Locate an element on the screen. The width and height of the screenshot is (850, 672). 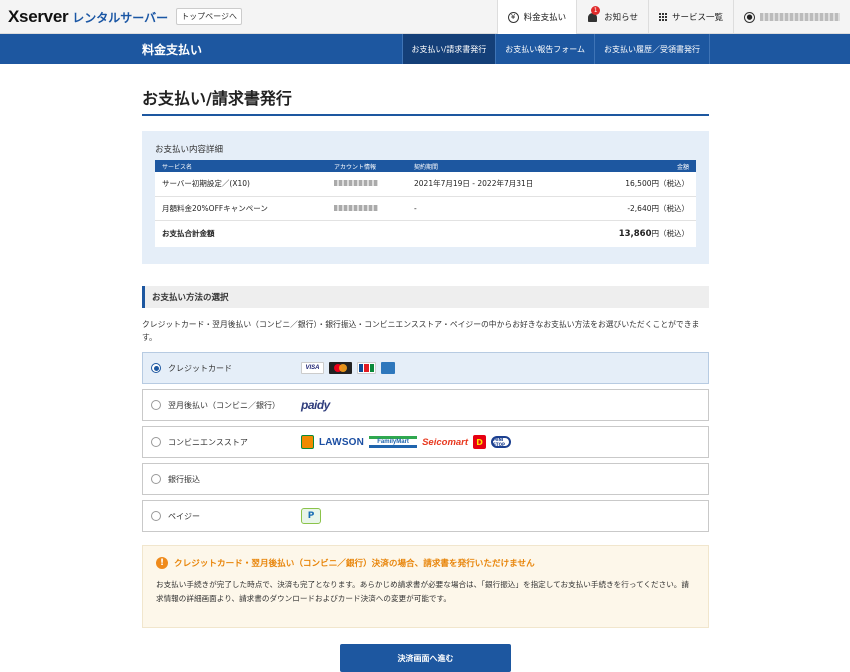
proceed-to-payment-button: 決済画面へ進む is located at coordinates (425, 658).